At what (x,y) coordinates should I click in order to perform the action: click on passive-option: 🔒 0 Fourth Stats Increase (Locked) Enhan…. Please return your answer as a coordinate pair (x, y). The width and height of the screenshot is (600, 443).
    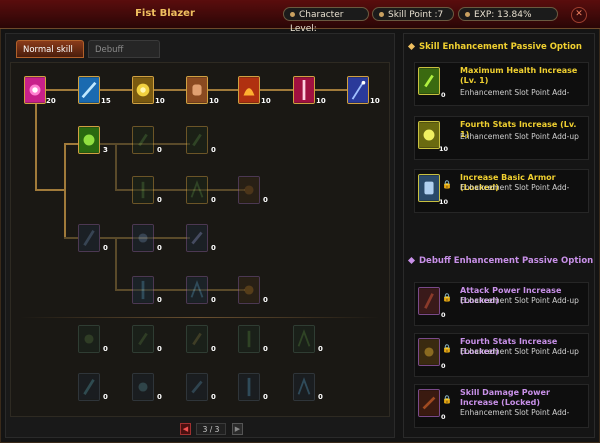
    Looking at the image, I should click on (501, 355).